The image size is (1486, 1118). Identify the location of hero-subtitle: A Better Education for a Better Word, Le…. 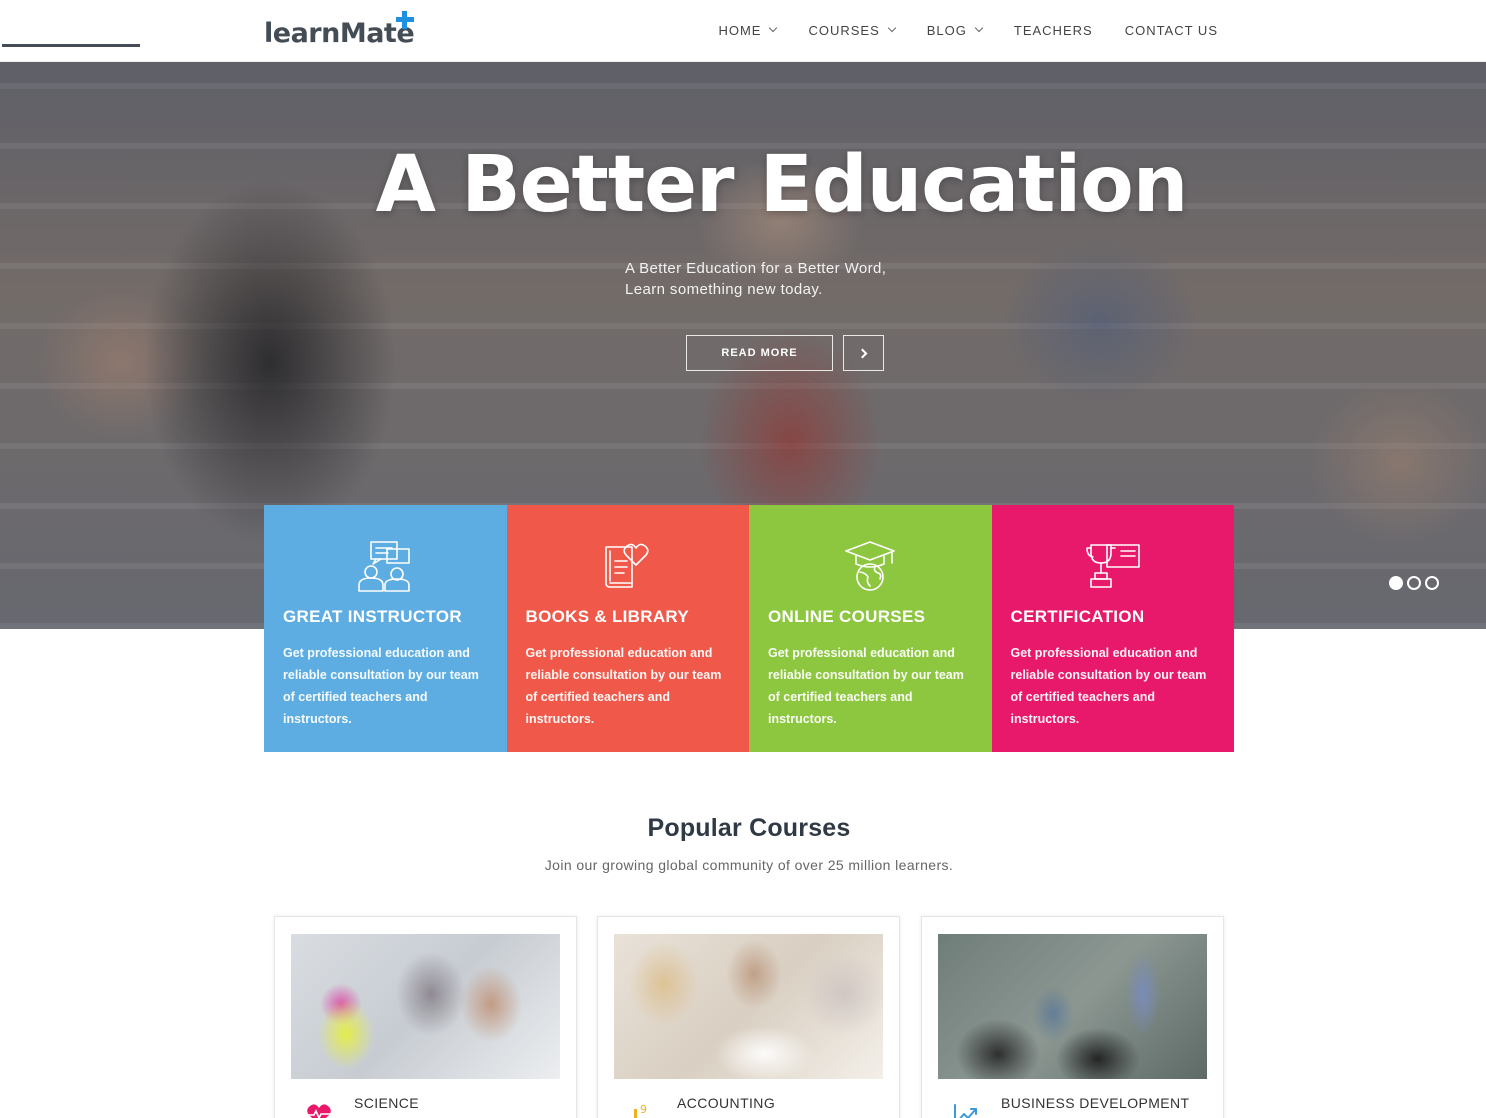
(785, 279).